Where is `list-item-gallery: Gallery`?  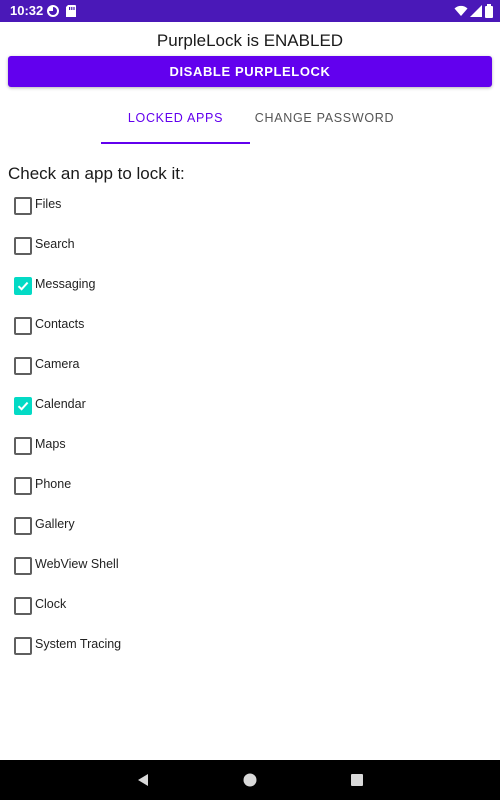 list-item-gallery: Gallery is located at coordinates (250, 524).